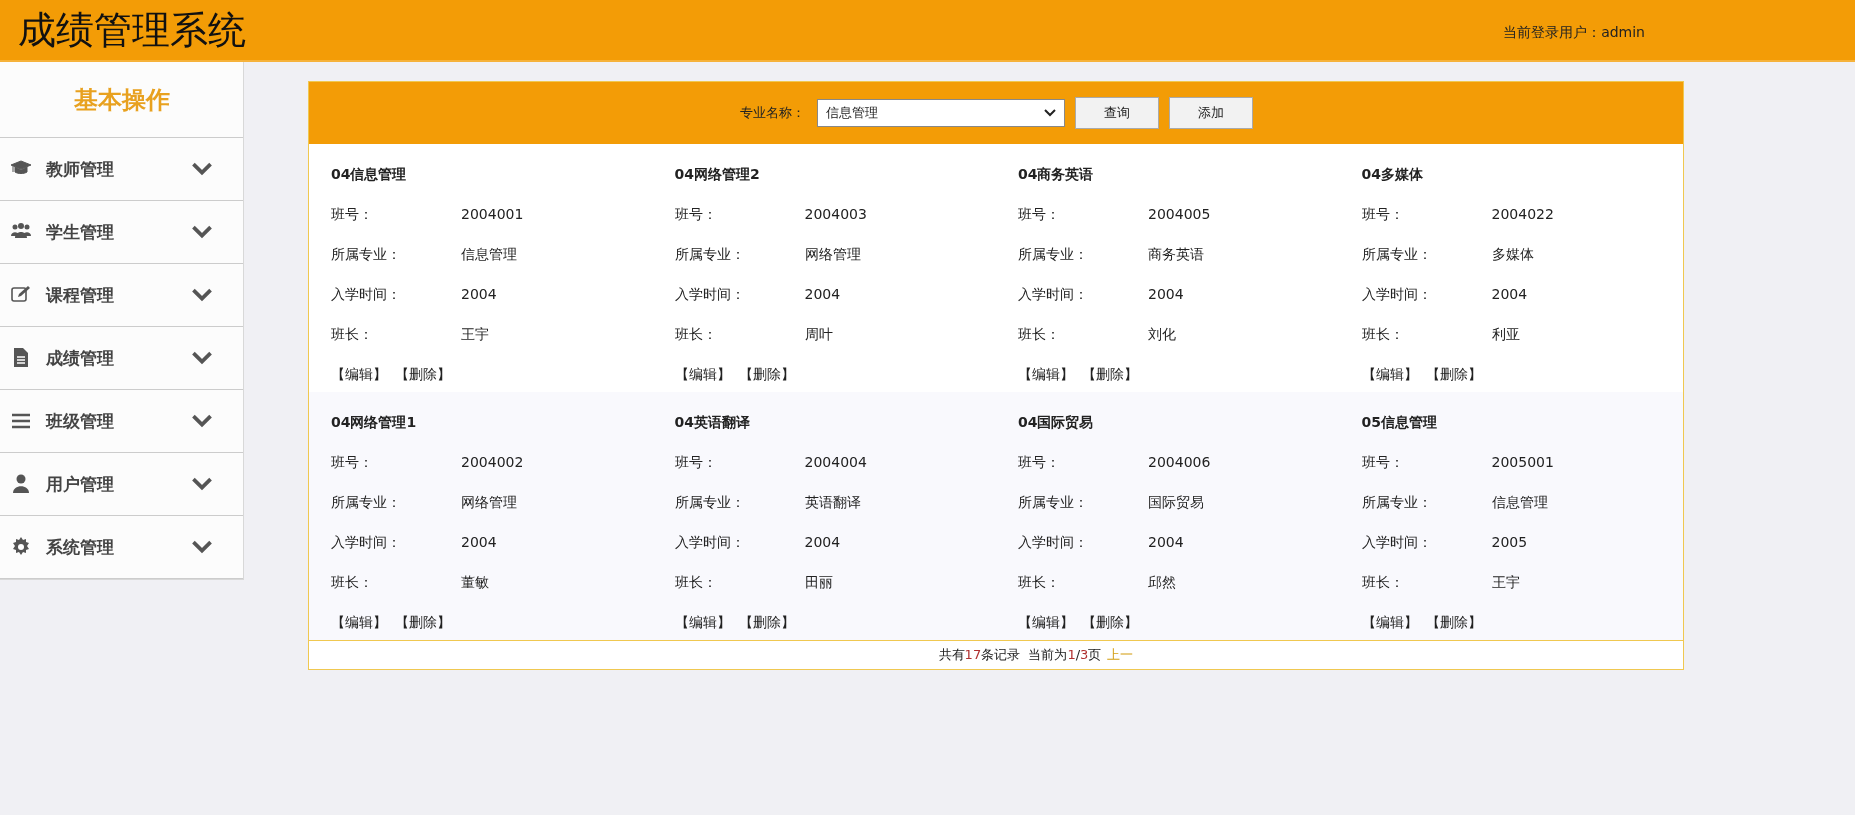 The width and height of the screenshot is (1855, 815). Describe the element at coordinates (121, 295) in the screenshot. I see `menu-item: 课程管理` at that location.